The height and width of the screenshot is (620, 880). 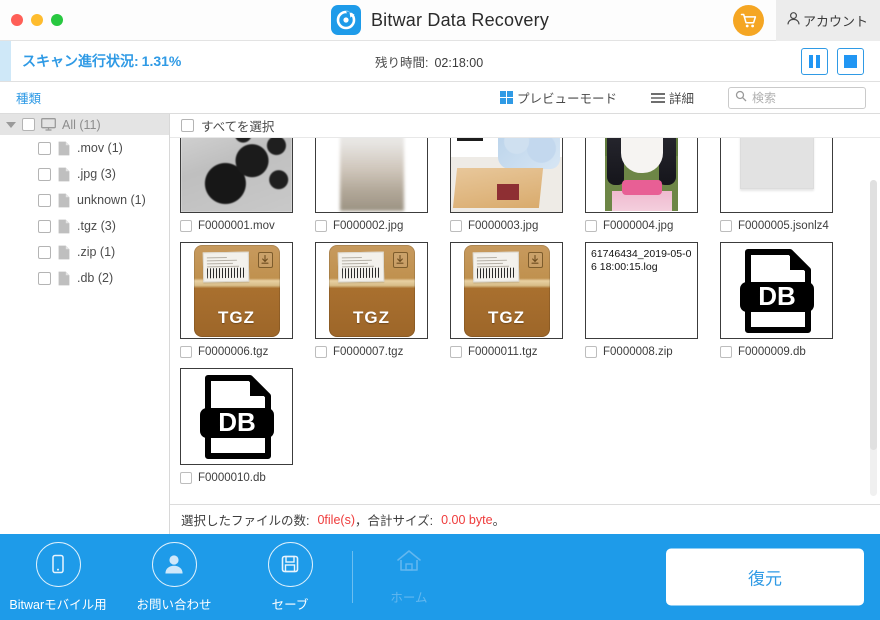 I want to click on status-suffix: 。, so click(x=499, y=521).